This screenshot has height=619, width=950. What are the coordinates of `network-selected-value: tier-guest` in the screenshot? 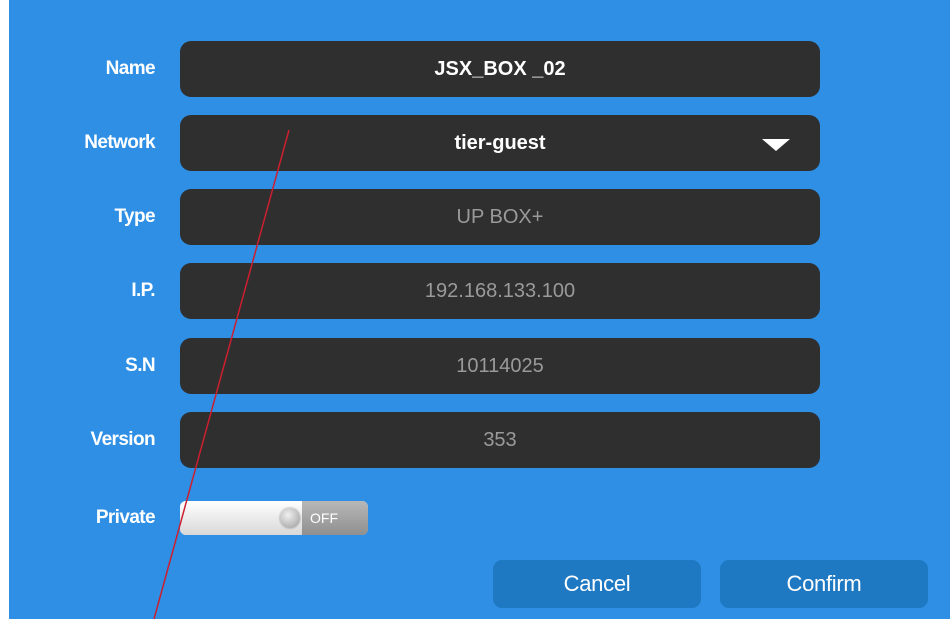 It's located at (500, 143).